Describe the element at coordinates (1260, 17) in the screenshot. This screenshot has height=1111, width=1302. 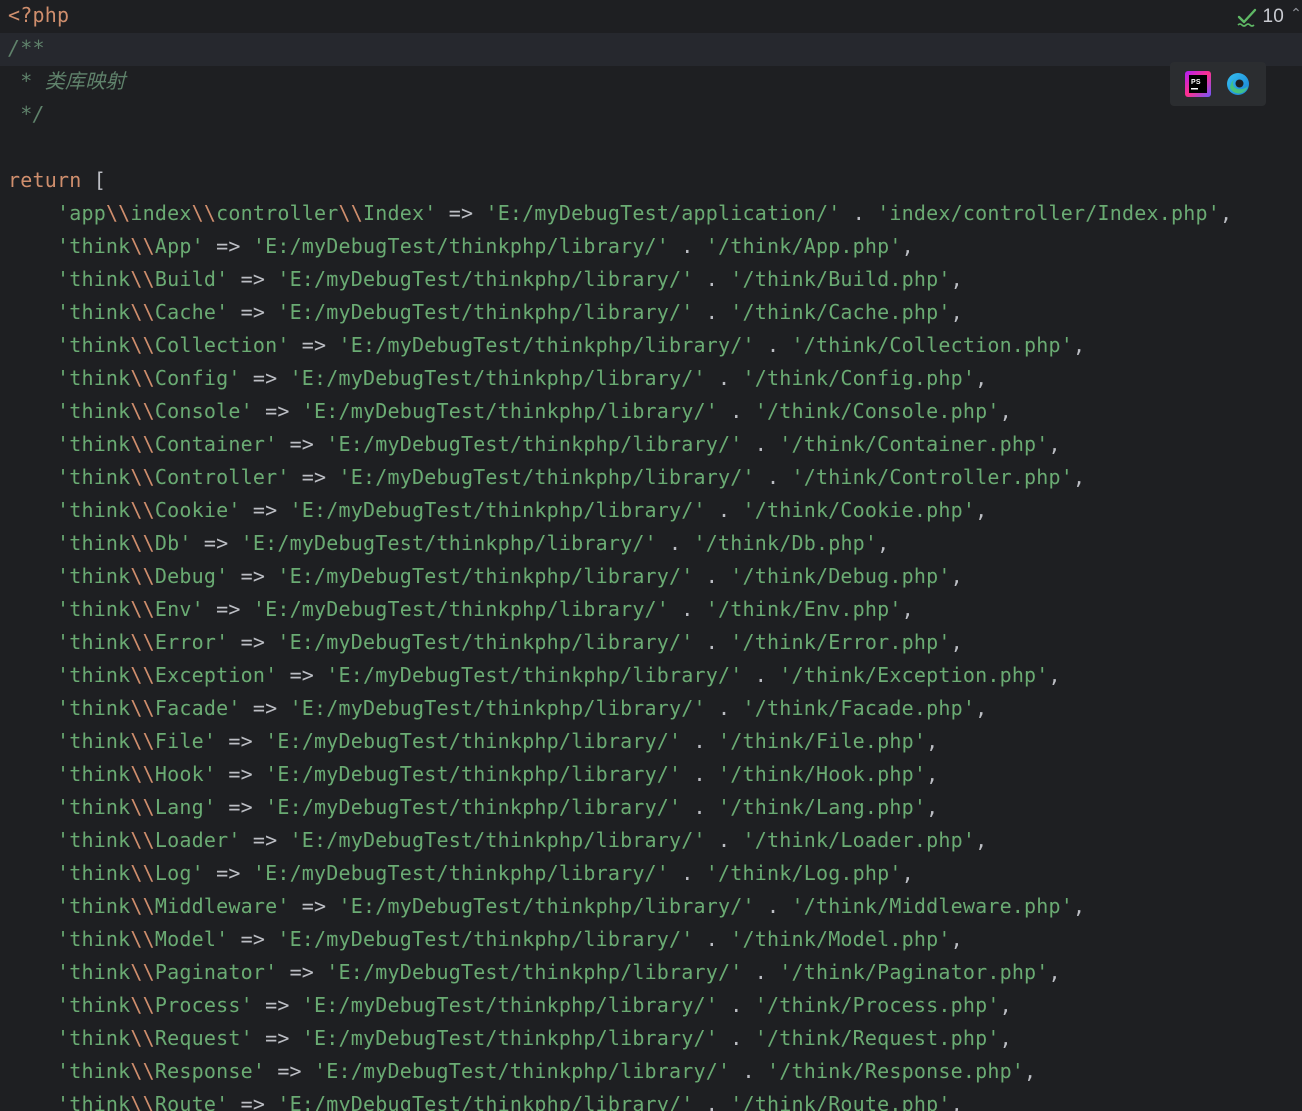
I see `inspection-widget: 10` at that location.